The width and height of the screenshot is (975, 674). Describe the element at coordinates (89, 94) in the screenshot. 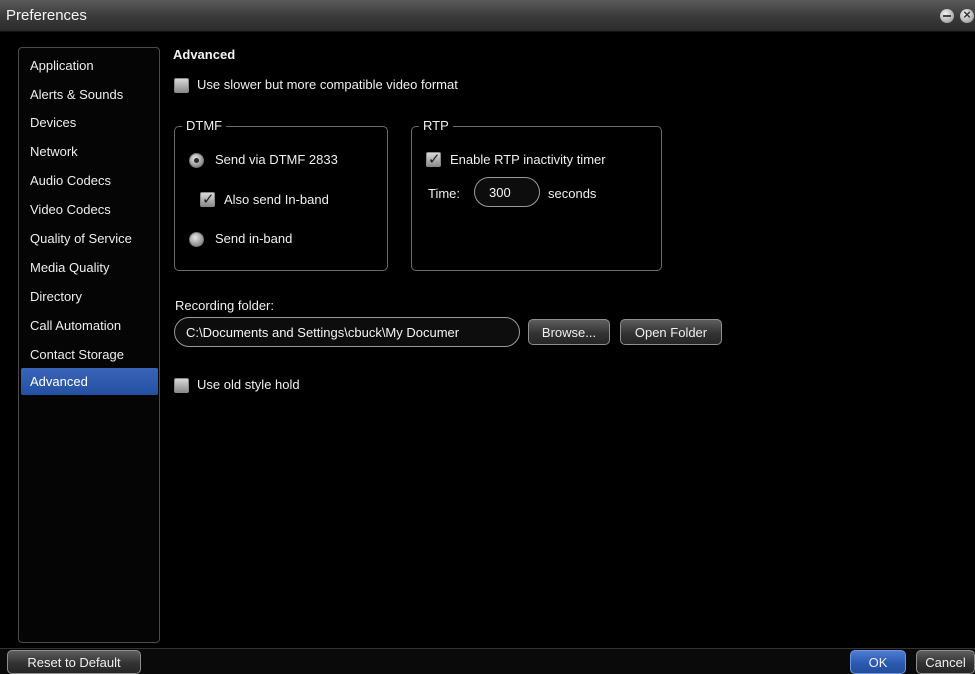

I see `sidebar-item-alerts-sounds: Alerts & Sounds` at that location.